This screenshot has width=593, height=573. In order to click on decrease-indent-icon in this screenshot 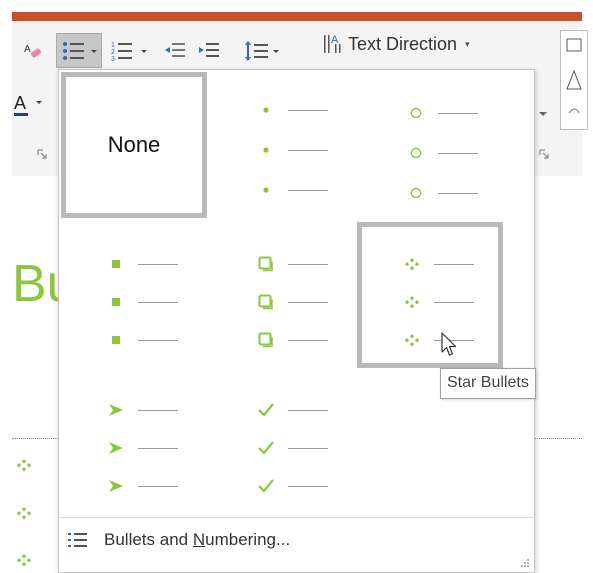, I will do `click(175, 50)`.